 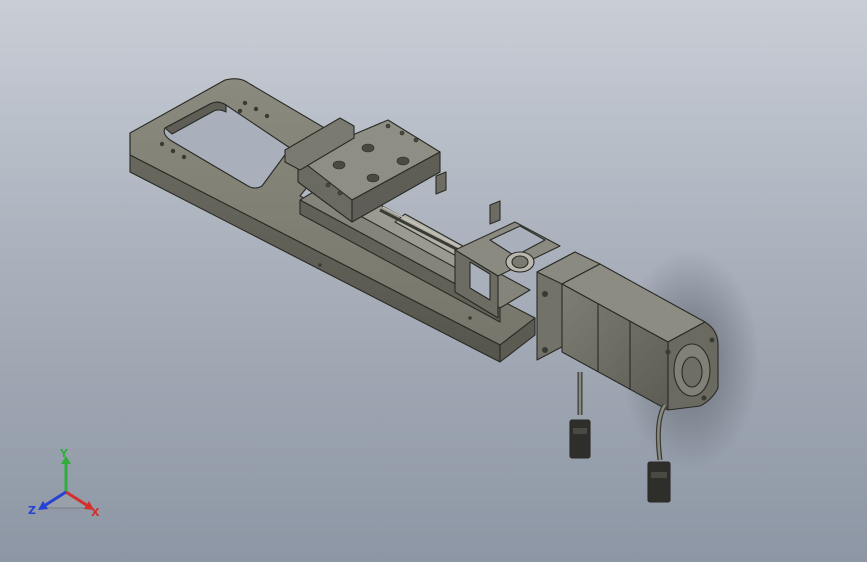 I want to click on power-connector, so click(x=580, y=439).